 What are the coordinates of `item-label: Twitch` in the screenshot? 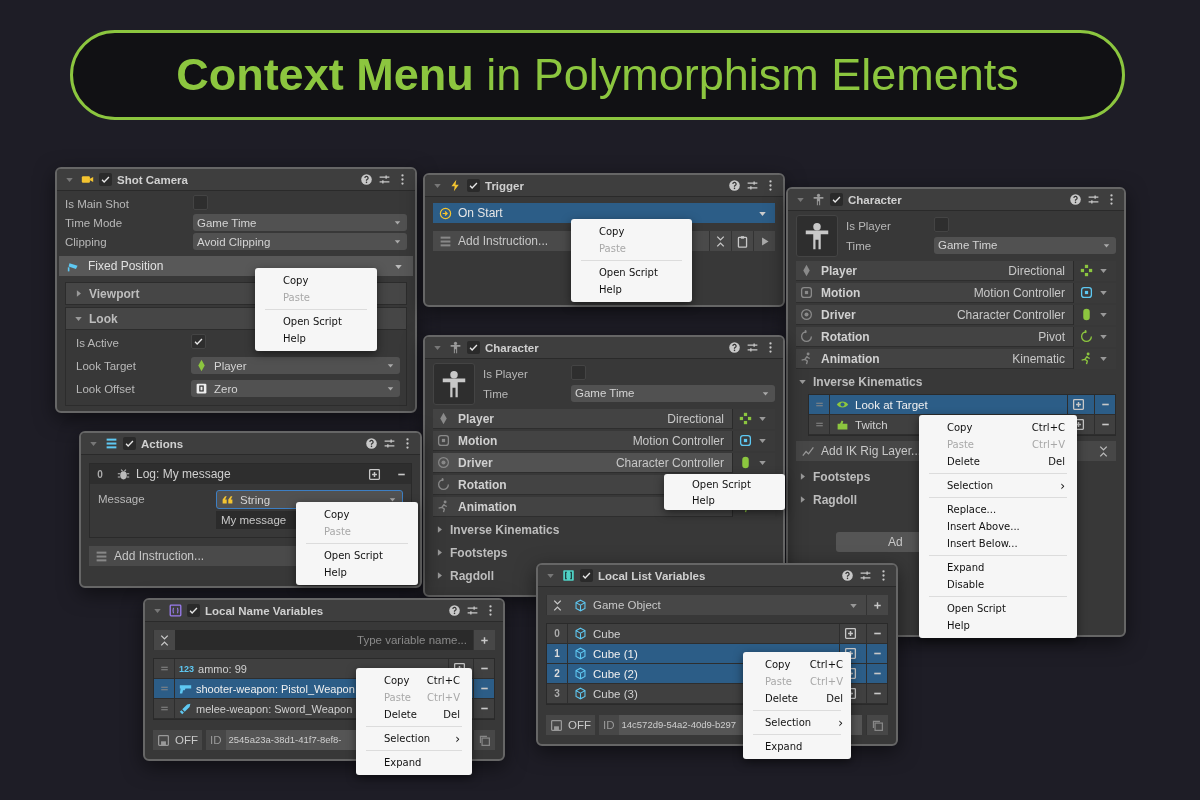 It's located at (871, 424).